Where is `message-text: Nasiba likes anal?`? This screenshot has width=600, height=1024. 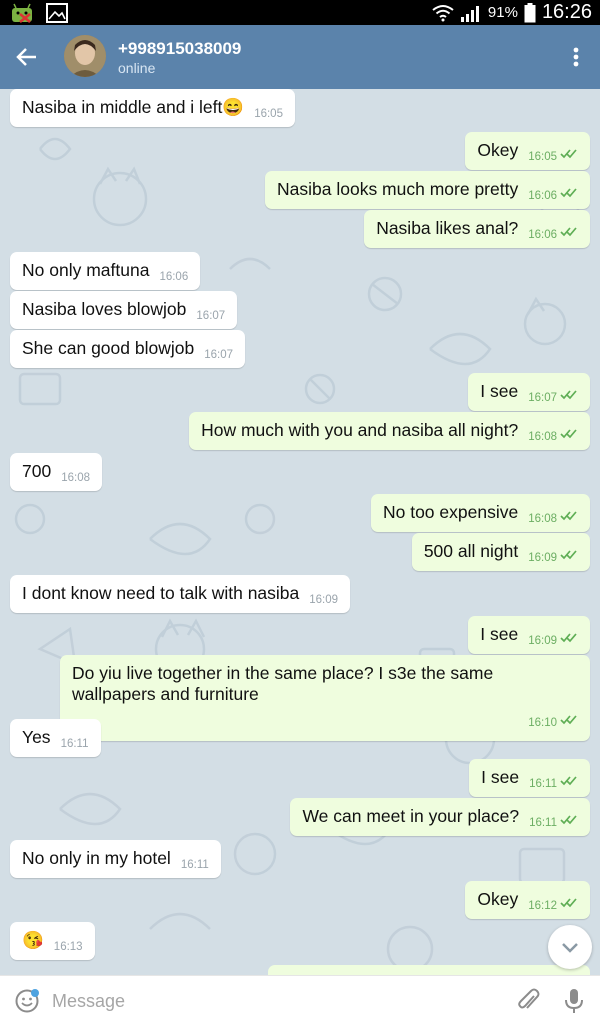 message-text: Nasiba likes anal? is located at coordinates (447, 228).